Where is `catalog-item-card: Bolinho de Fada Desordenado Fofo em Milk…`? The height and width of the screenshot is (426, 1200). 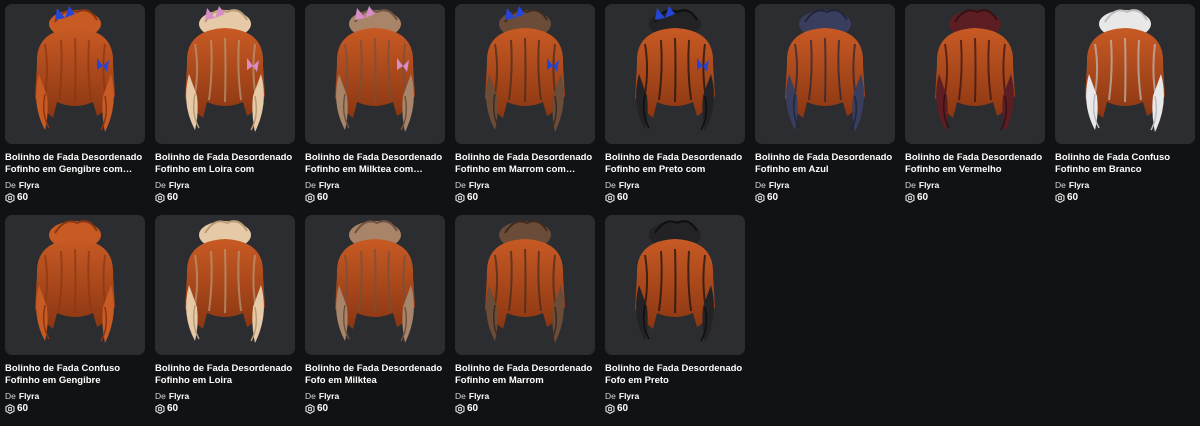
catalog-item-card: Bolinho de Fada Desordenado Fofo em Milk… is located at coordinates (375, 320).